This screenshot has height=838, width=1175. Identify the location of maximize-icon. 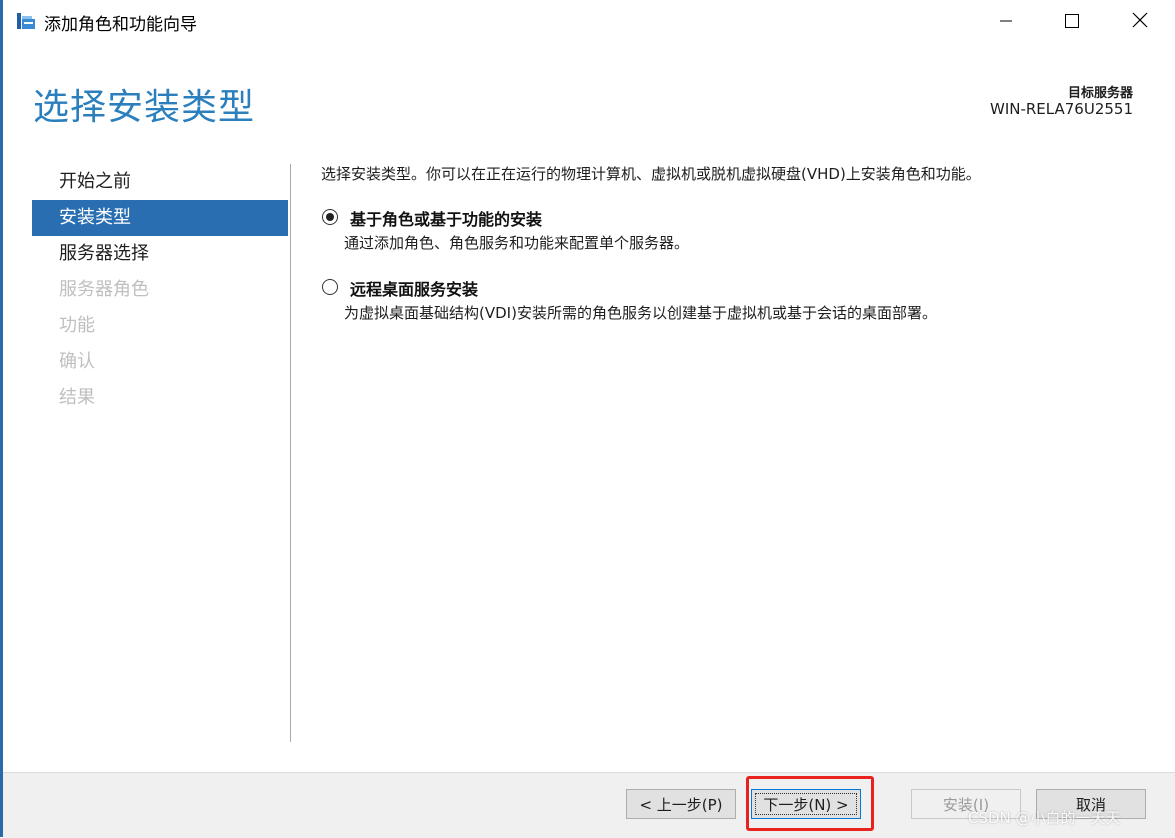
(1072, 22).